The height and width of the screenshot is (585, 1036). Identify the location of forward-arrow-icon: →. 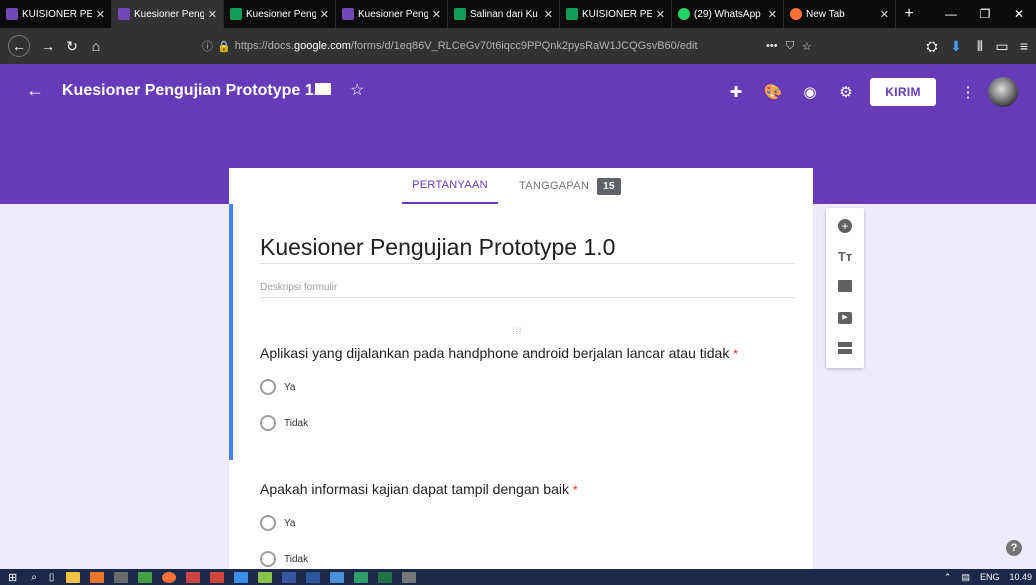
(48, 46).